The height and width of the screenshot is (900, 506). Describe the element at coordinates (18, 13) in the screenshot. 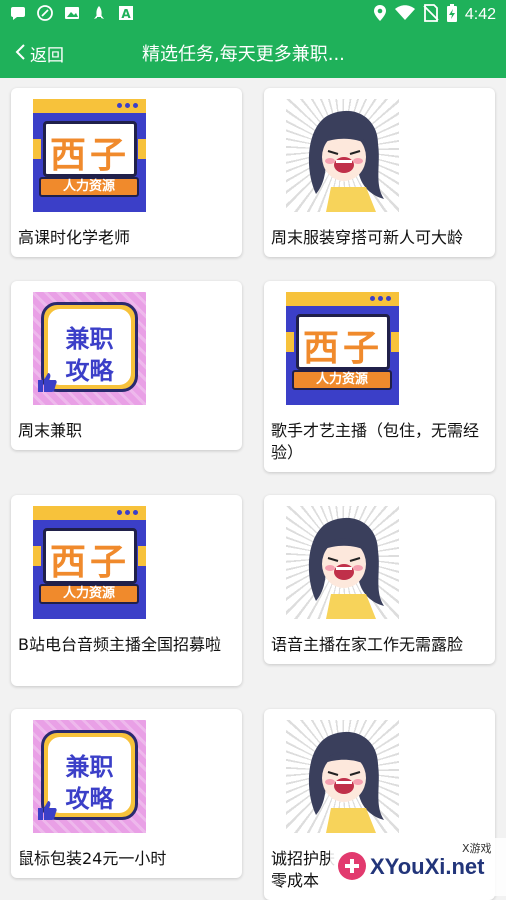

I see `message-icon` at that location.